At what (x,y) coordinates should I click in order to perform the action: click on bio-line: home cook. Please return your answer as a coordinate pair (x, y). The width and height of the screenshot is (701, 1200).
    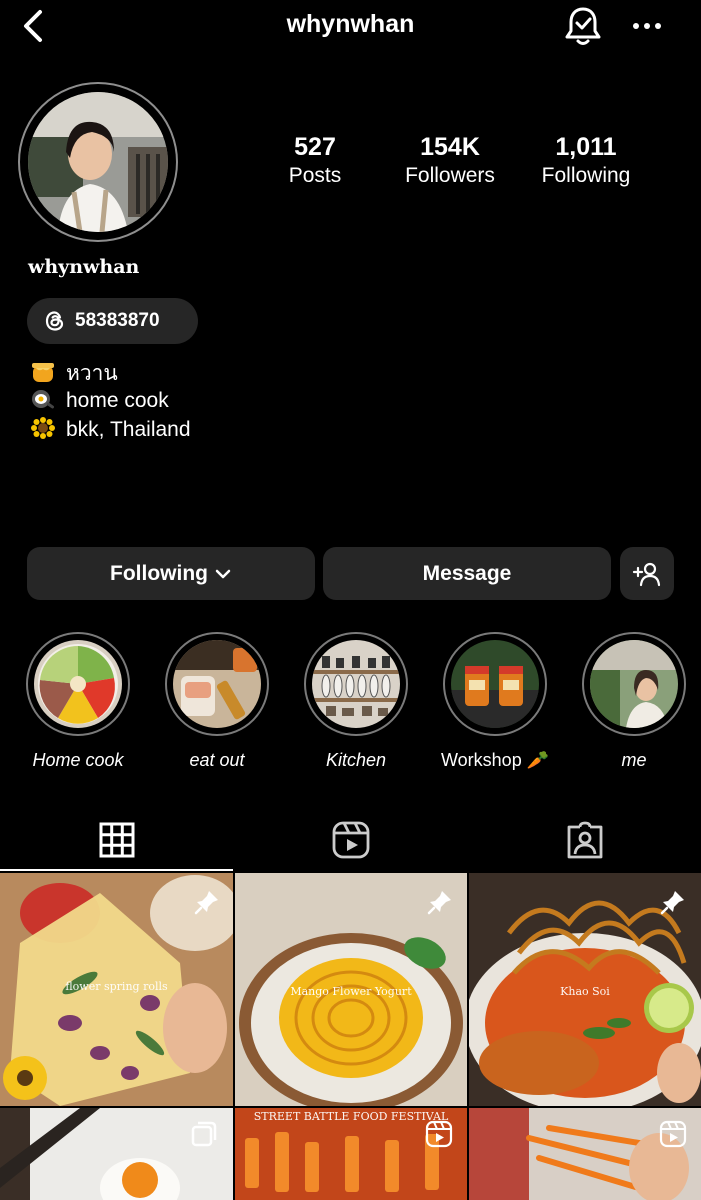
    Looking at the image, I should click on (99, 401).